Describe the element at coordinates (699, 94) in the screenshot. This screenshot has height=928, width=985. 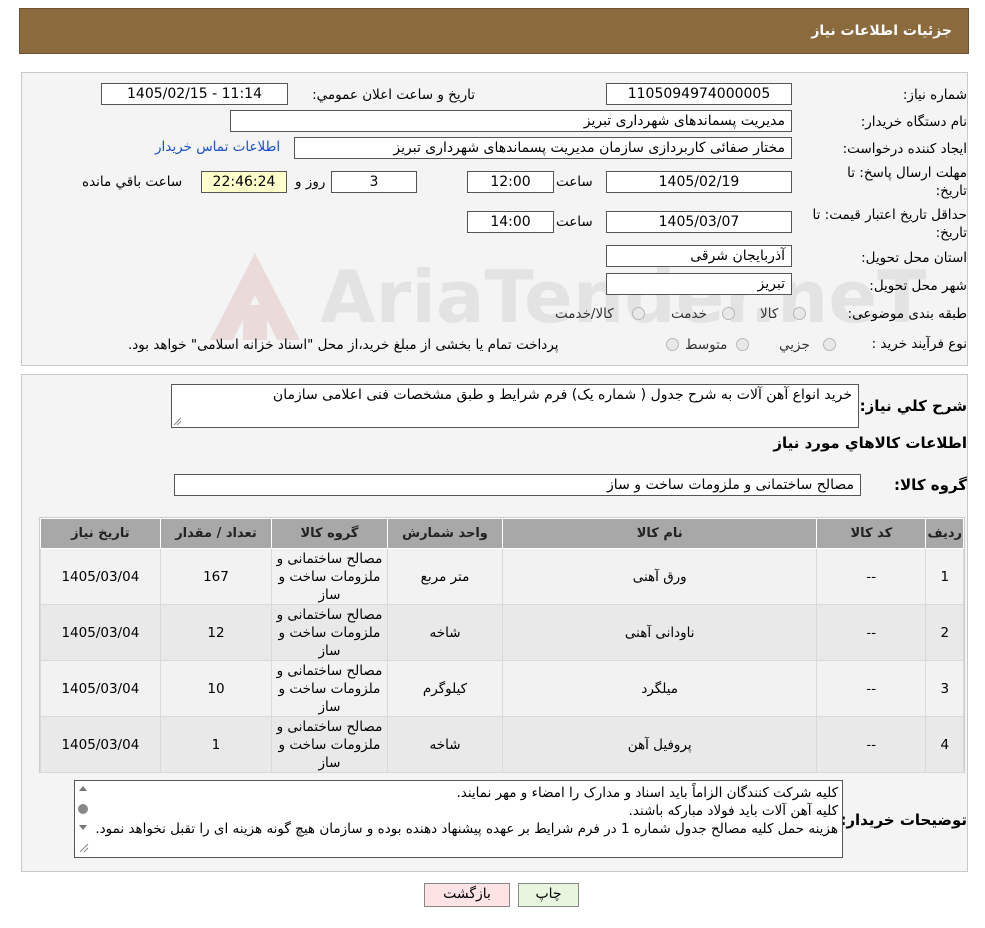
I see `need-number-field: 1105094974000005` at that location.